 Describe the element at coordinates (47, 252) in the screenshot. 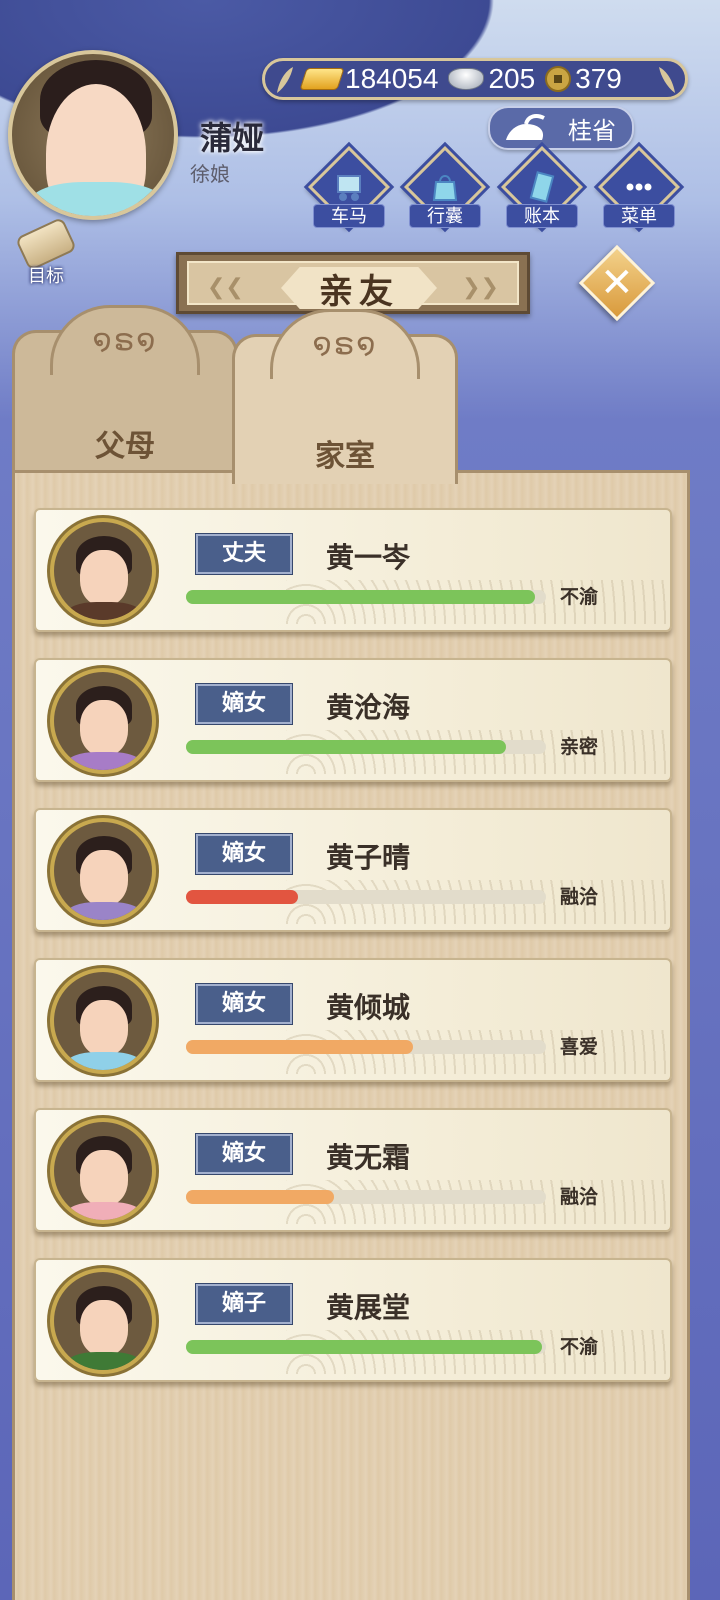

I see `goal-button: 目标` at that location.